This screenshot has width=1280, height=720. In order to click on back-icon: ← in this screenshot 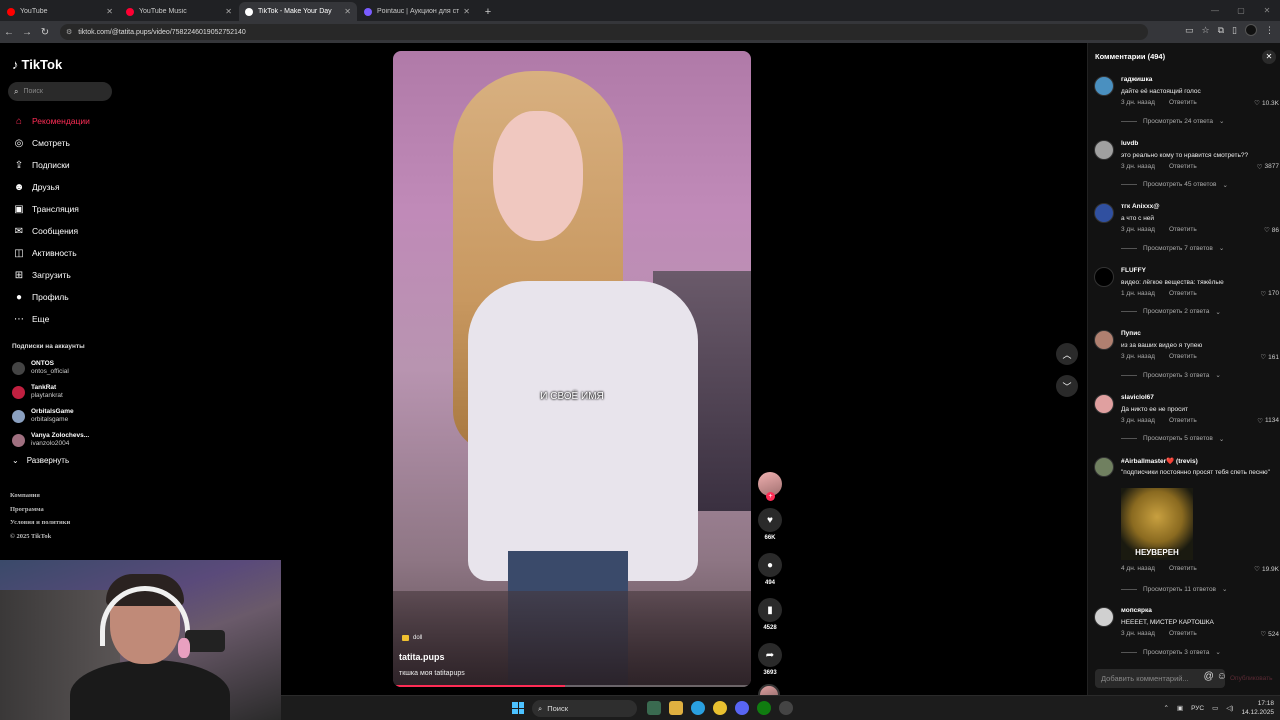, I will do `click(9, 32)`.